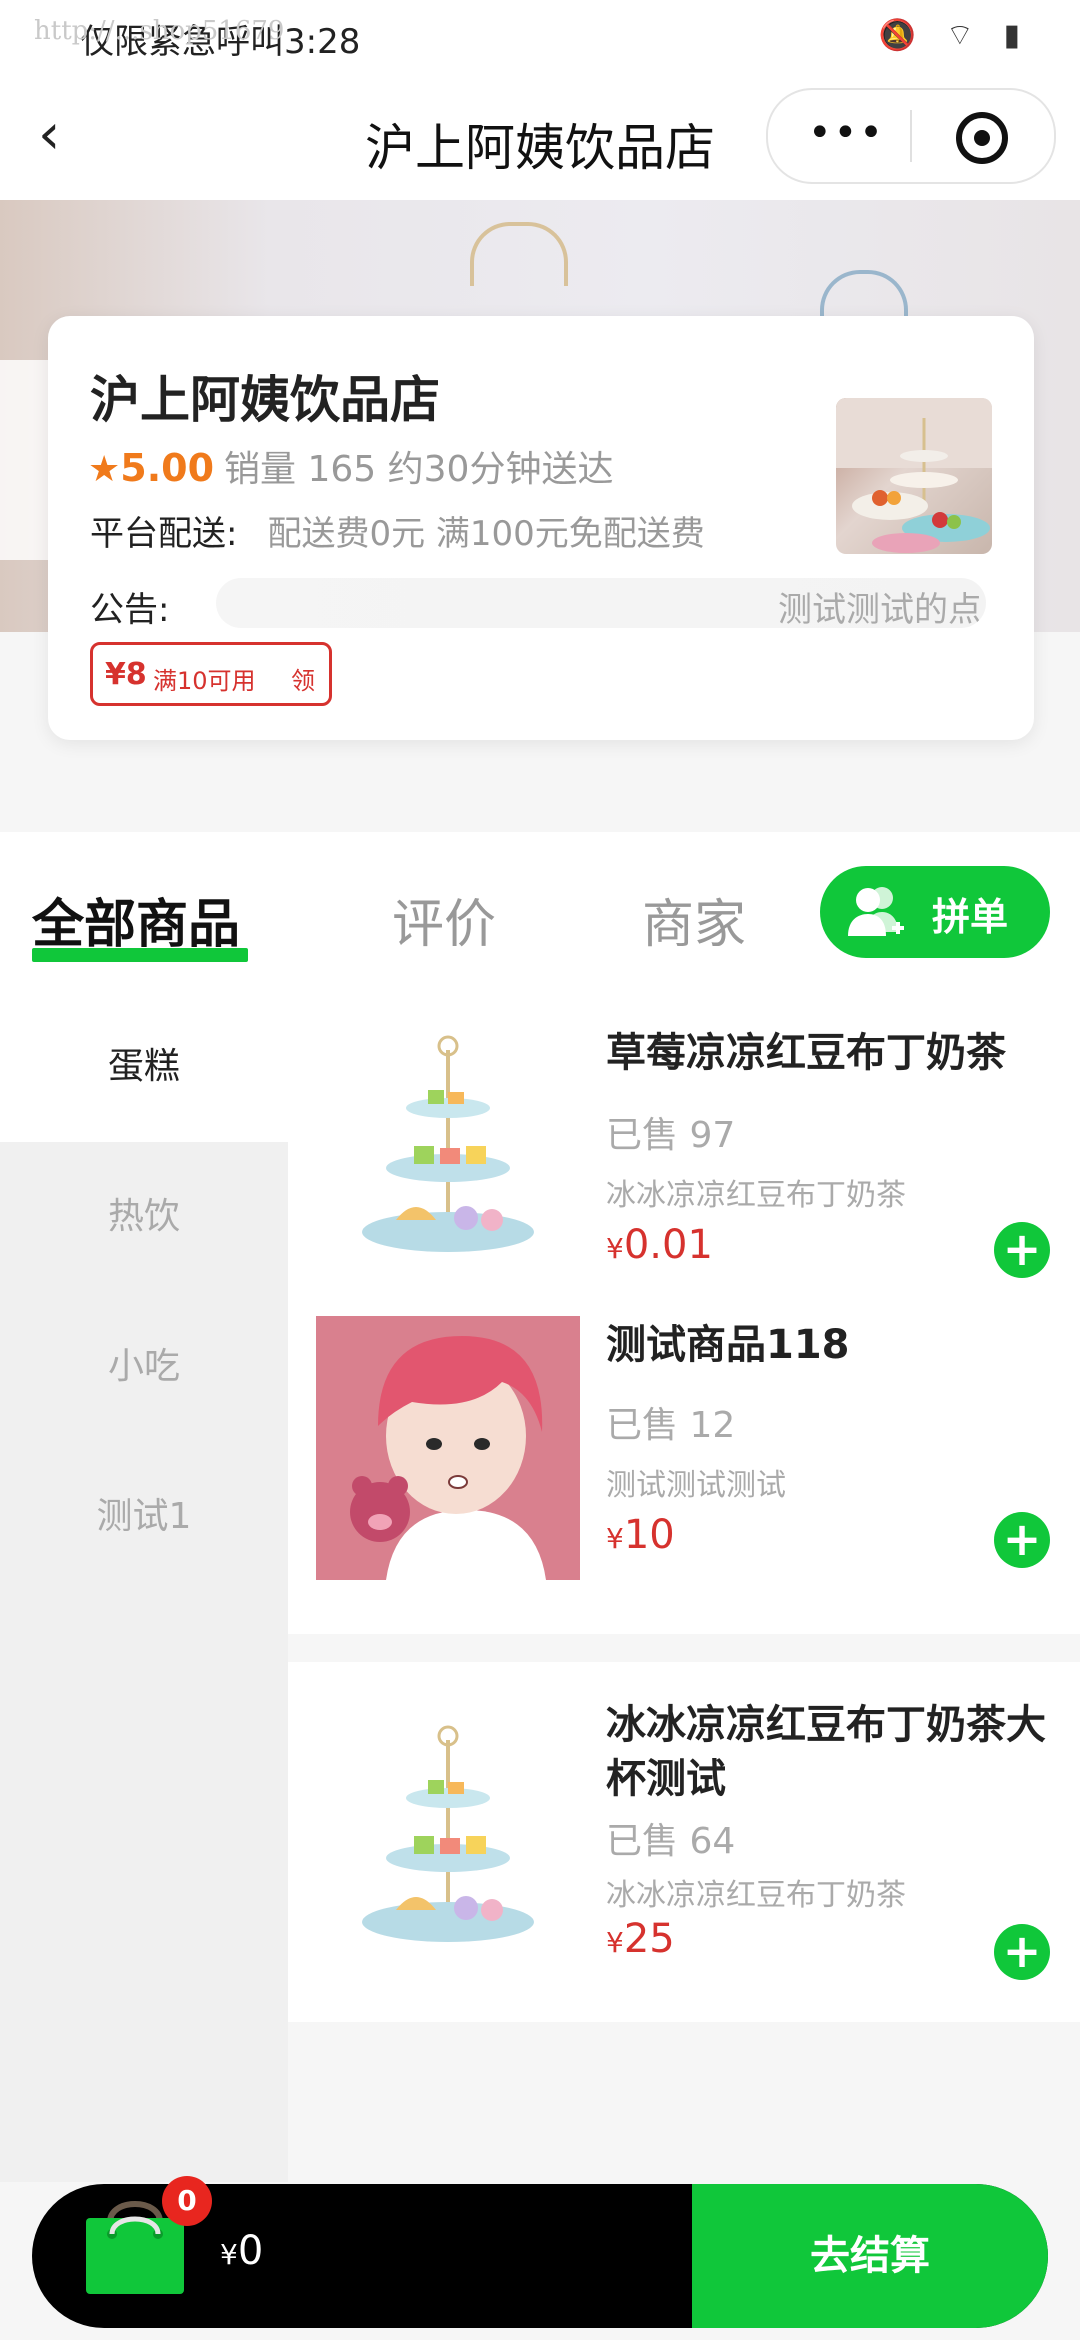 Image resolution: width=1080 pixels, height=2340 pixels. Describe the element at coordinates (880, 609) in the screenshot. I see `notice-text: 测试测试的点` at that location.